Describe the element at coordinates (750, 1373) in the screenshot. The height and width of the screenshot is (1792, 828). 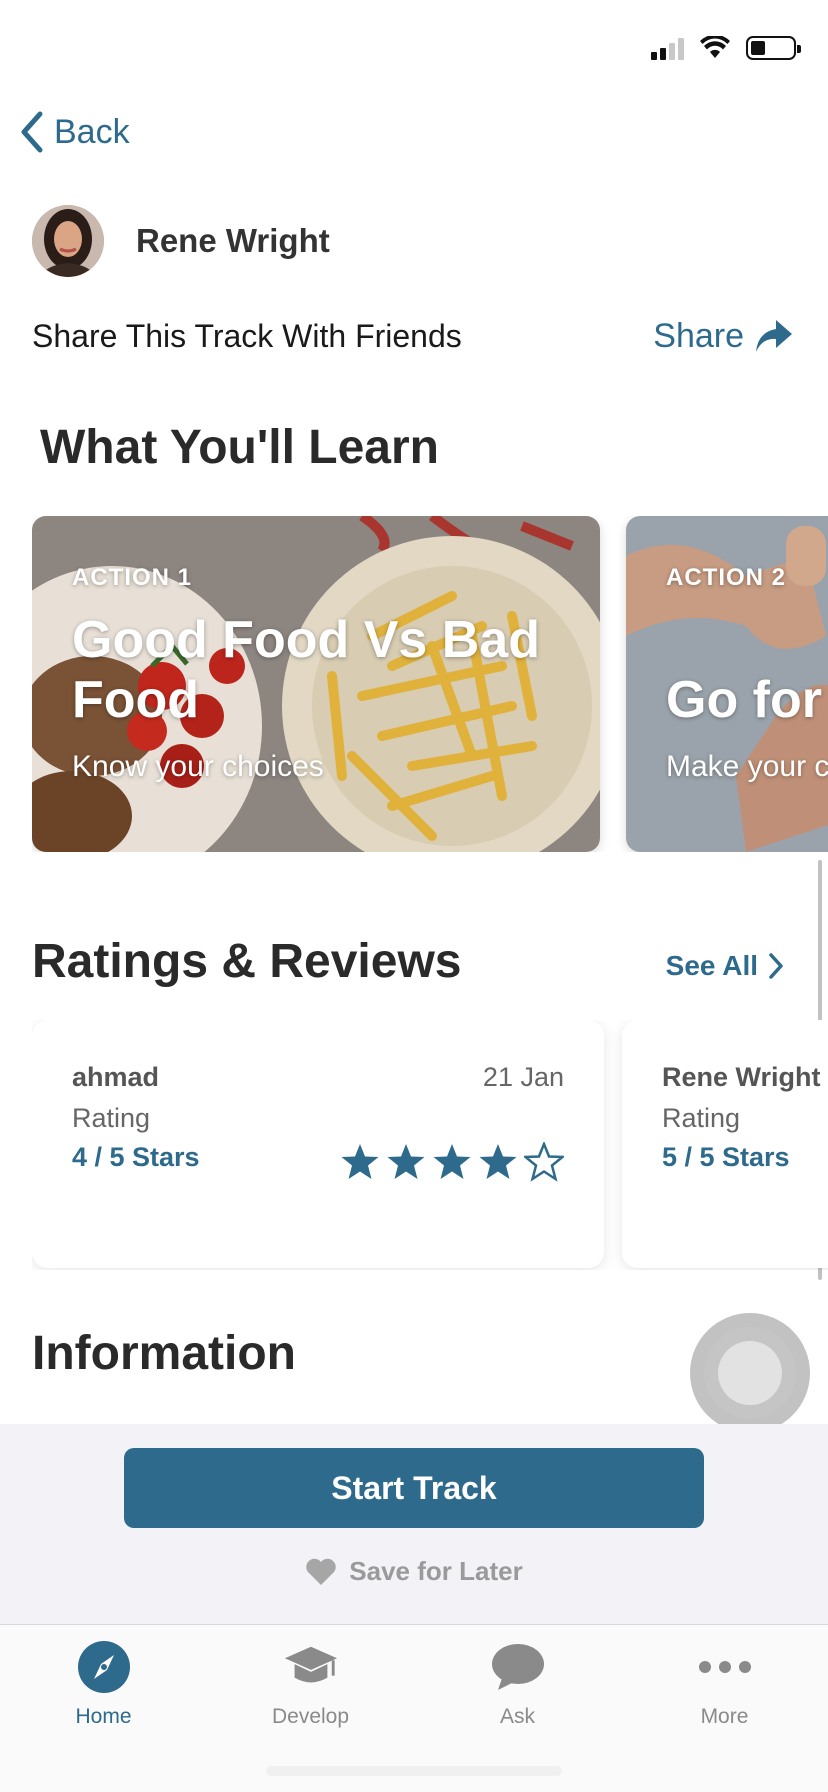
I see `assistive-touch-button` at that location.